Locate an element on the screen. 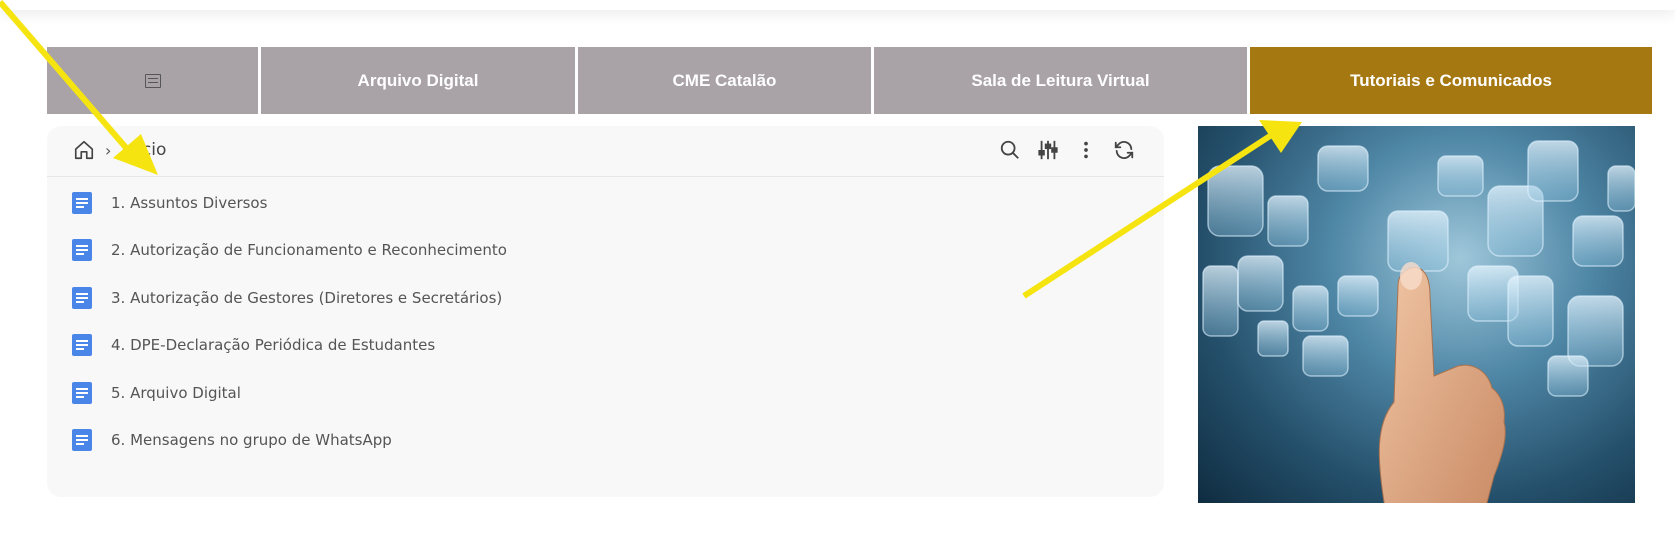  list-icon is located at coordinates (152, 80).